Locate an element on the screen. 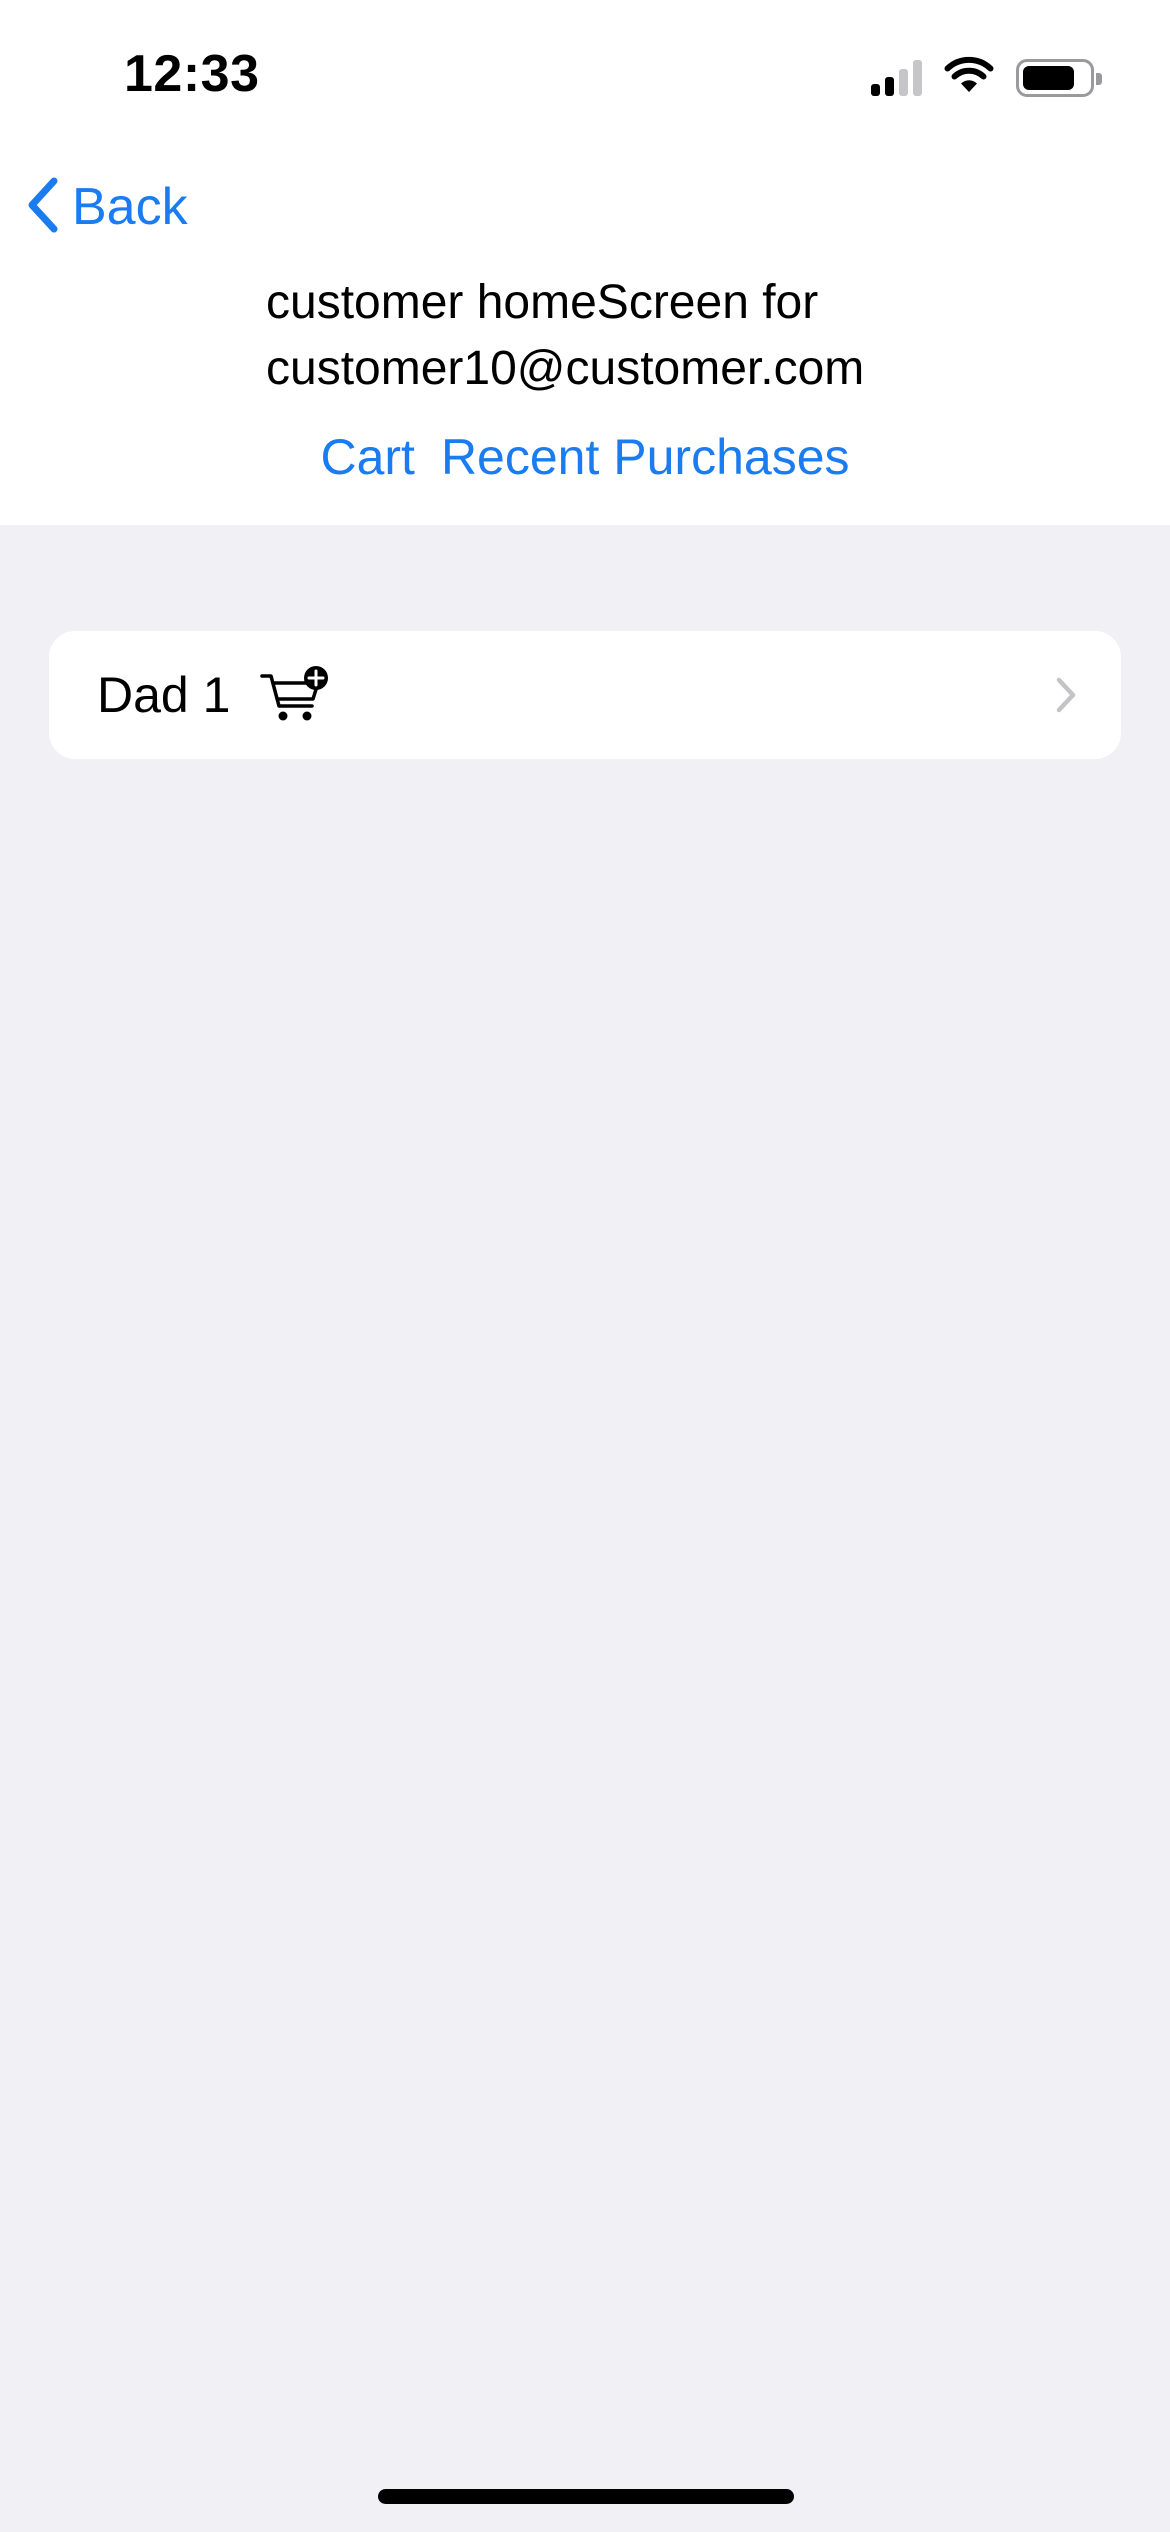 The height and width of the screenshot is (2532, 1170). list-item-label: Dad 1 is located at coordinates (164, 695).